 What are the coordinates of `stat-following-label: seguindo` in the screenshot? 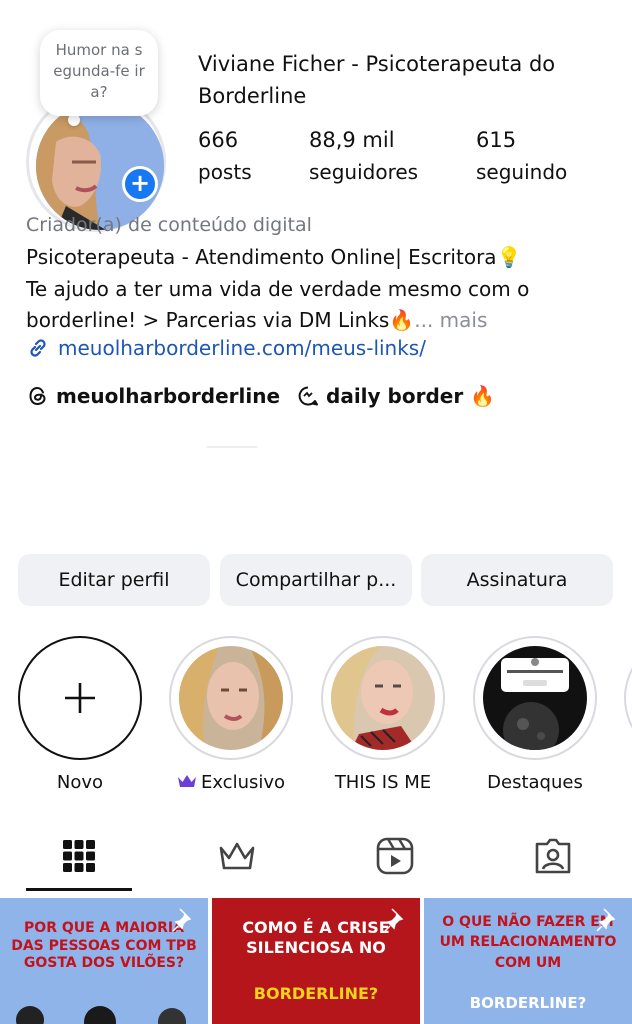 It's located at (522, 172).